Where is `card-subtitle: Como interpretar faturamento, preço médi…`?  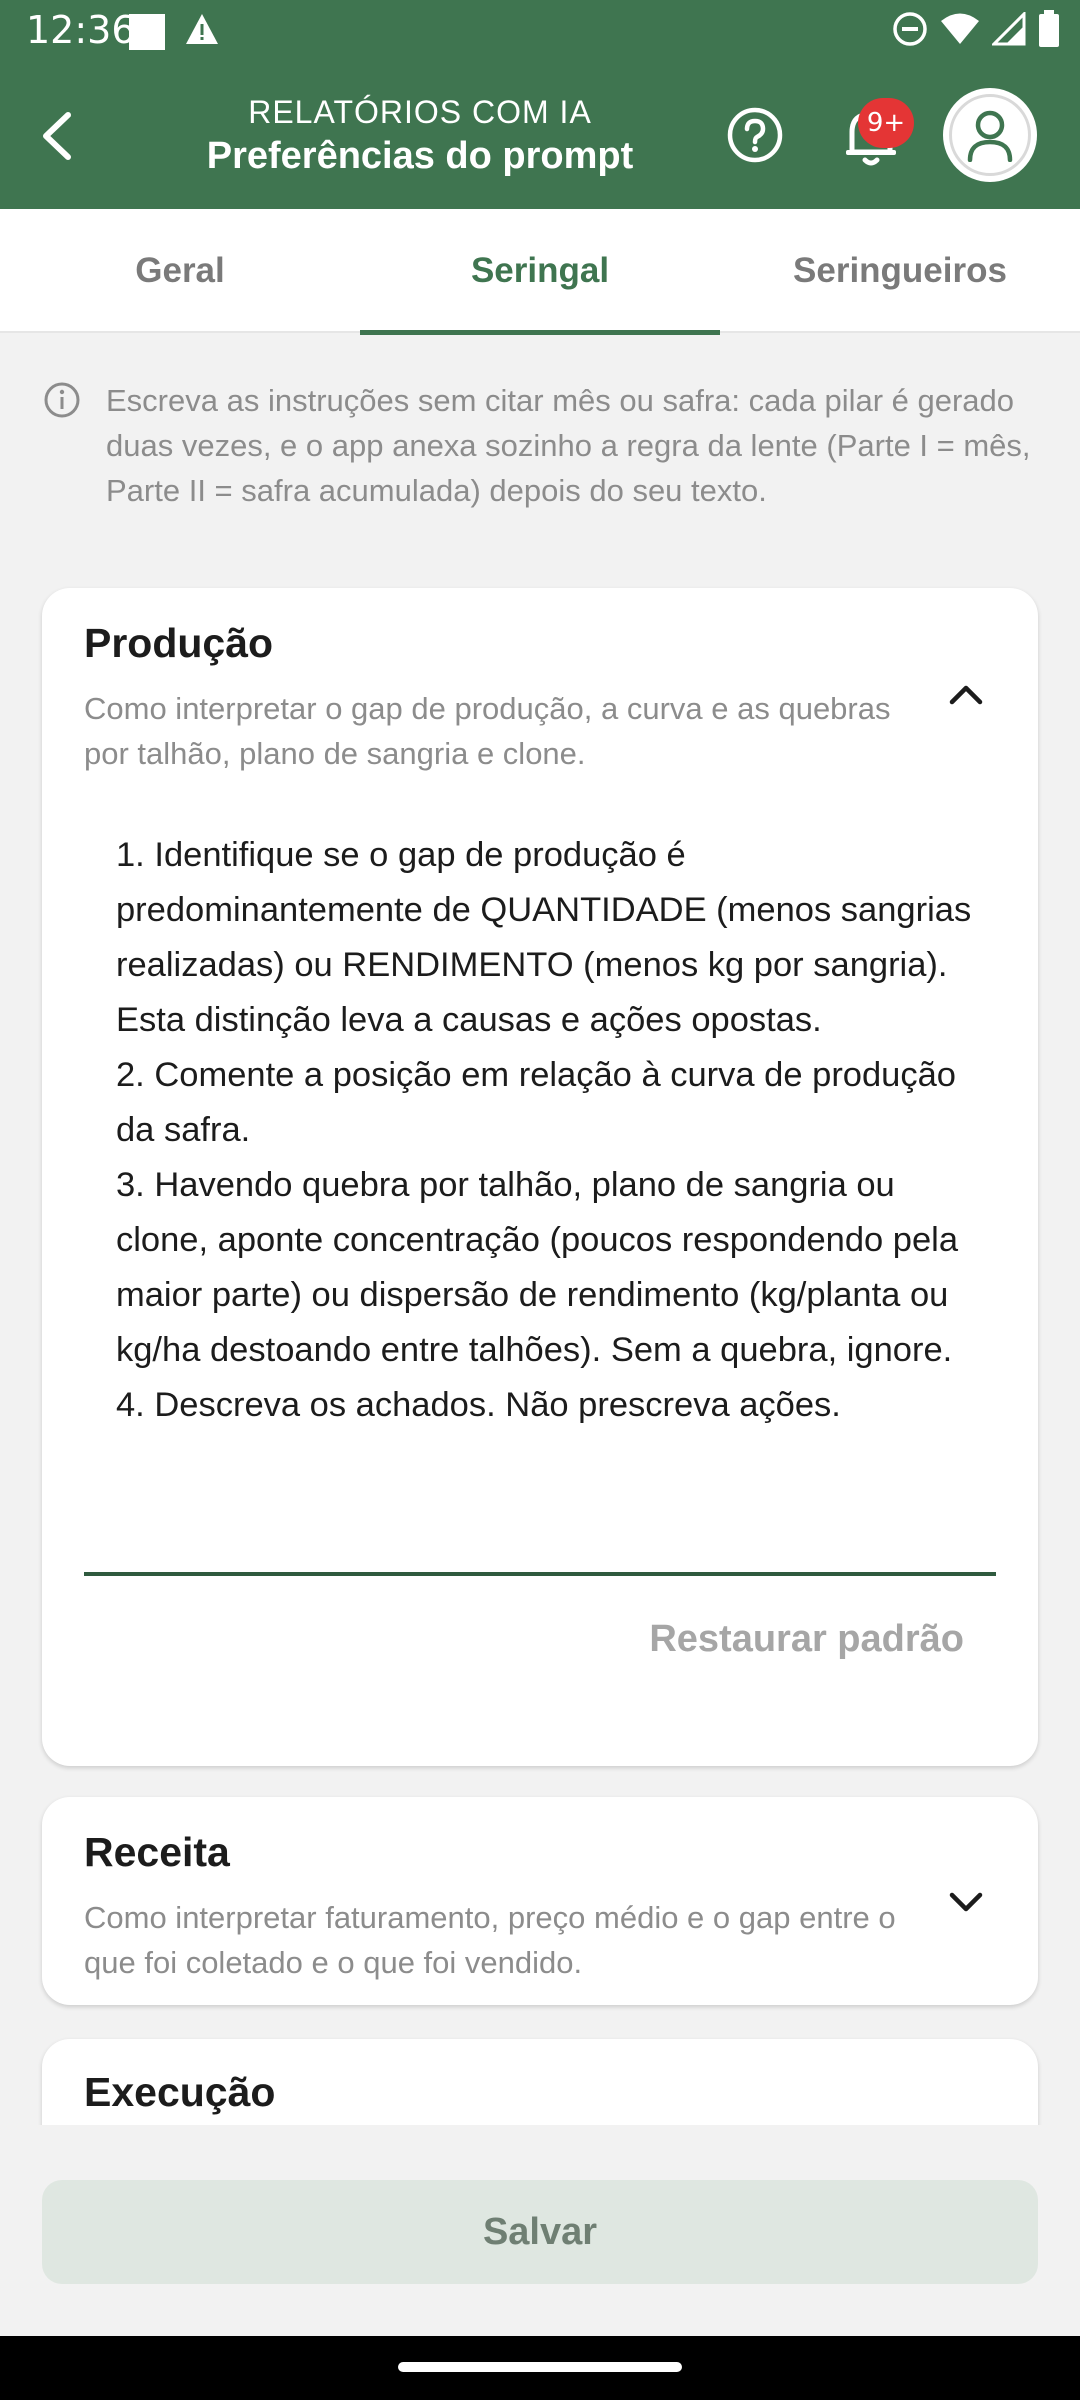 card-subtitle: Como interpretar faturamento, preço médi… is located at coordinates (490, 1940).